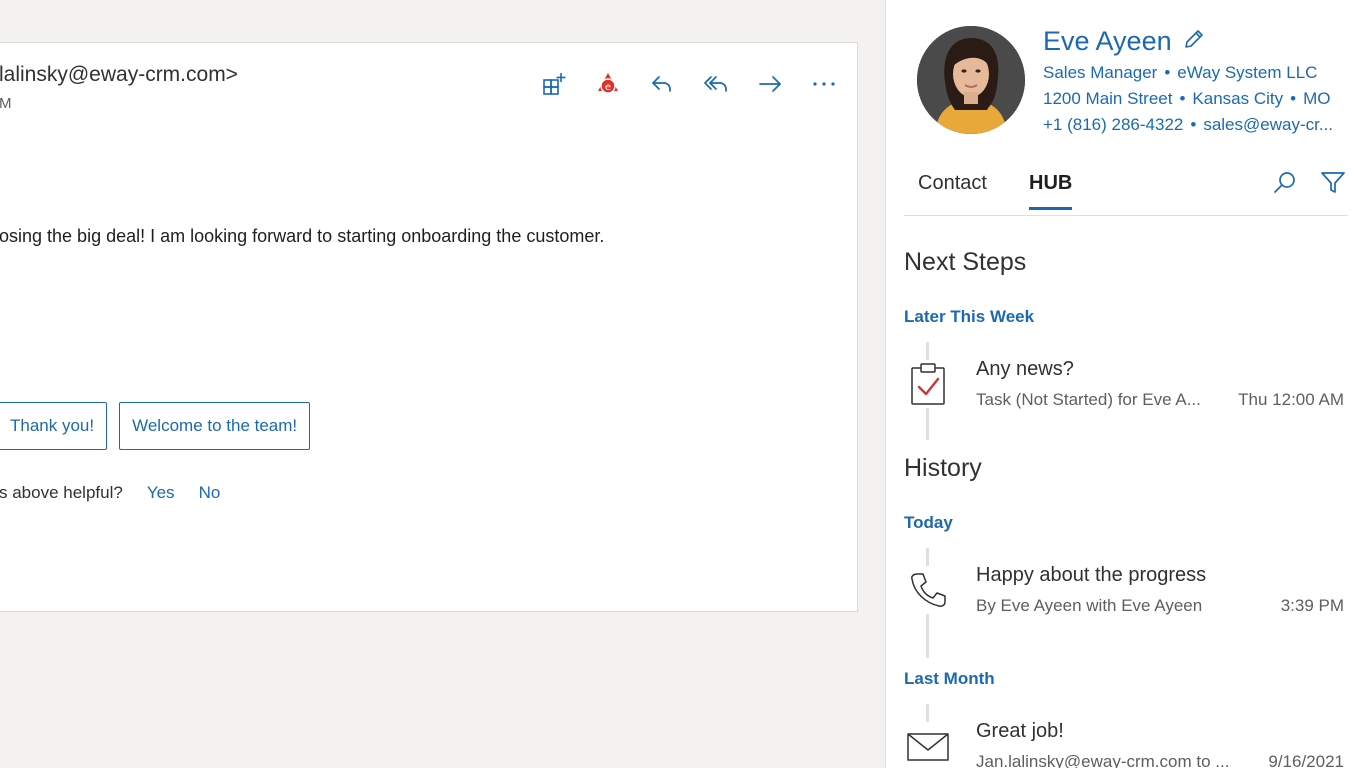  I want to click on group-label-today: Today, so click(928, 522).